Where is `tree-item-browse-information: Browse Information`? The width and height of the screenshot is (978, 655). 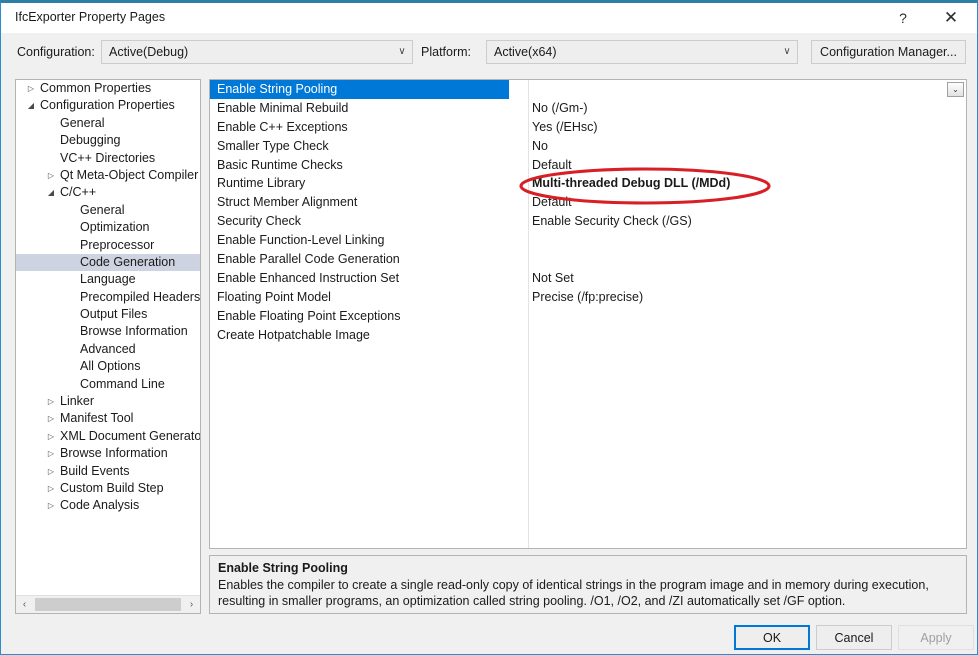 tree-item-browse-information: Browse Information is located at coordinates (108, 331).